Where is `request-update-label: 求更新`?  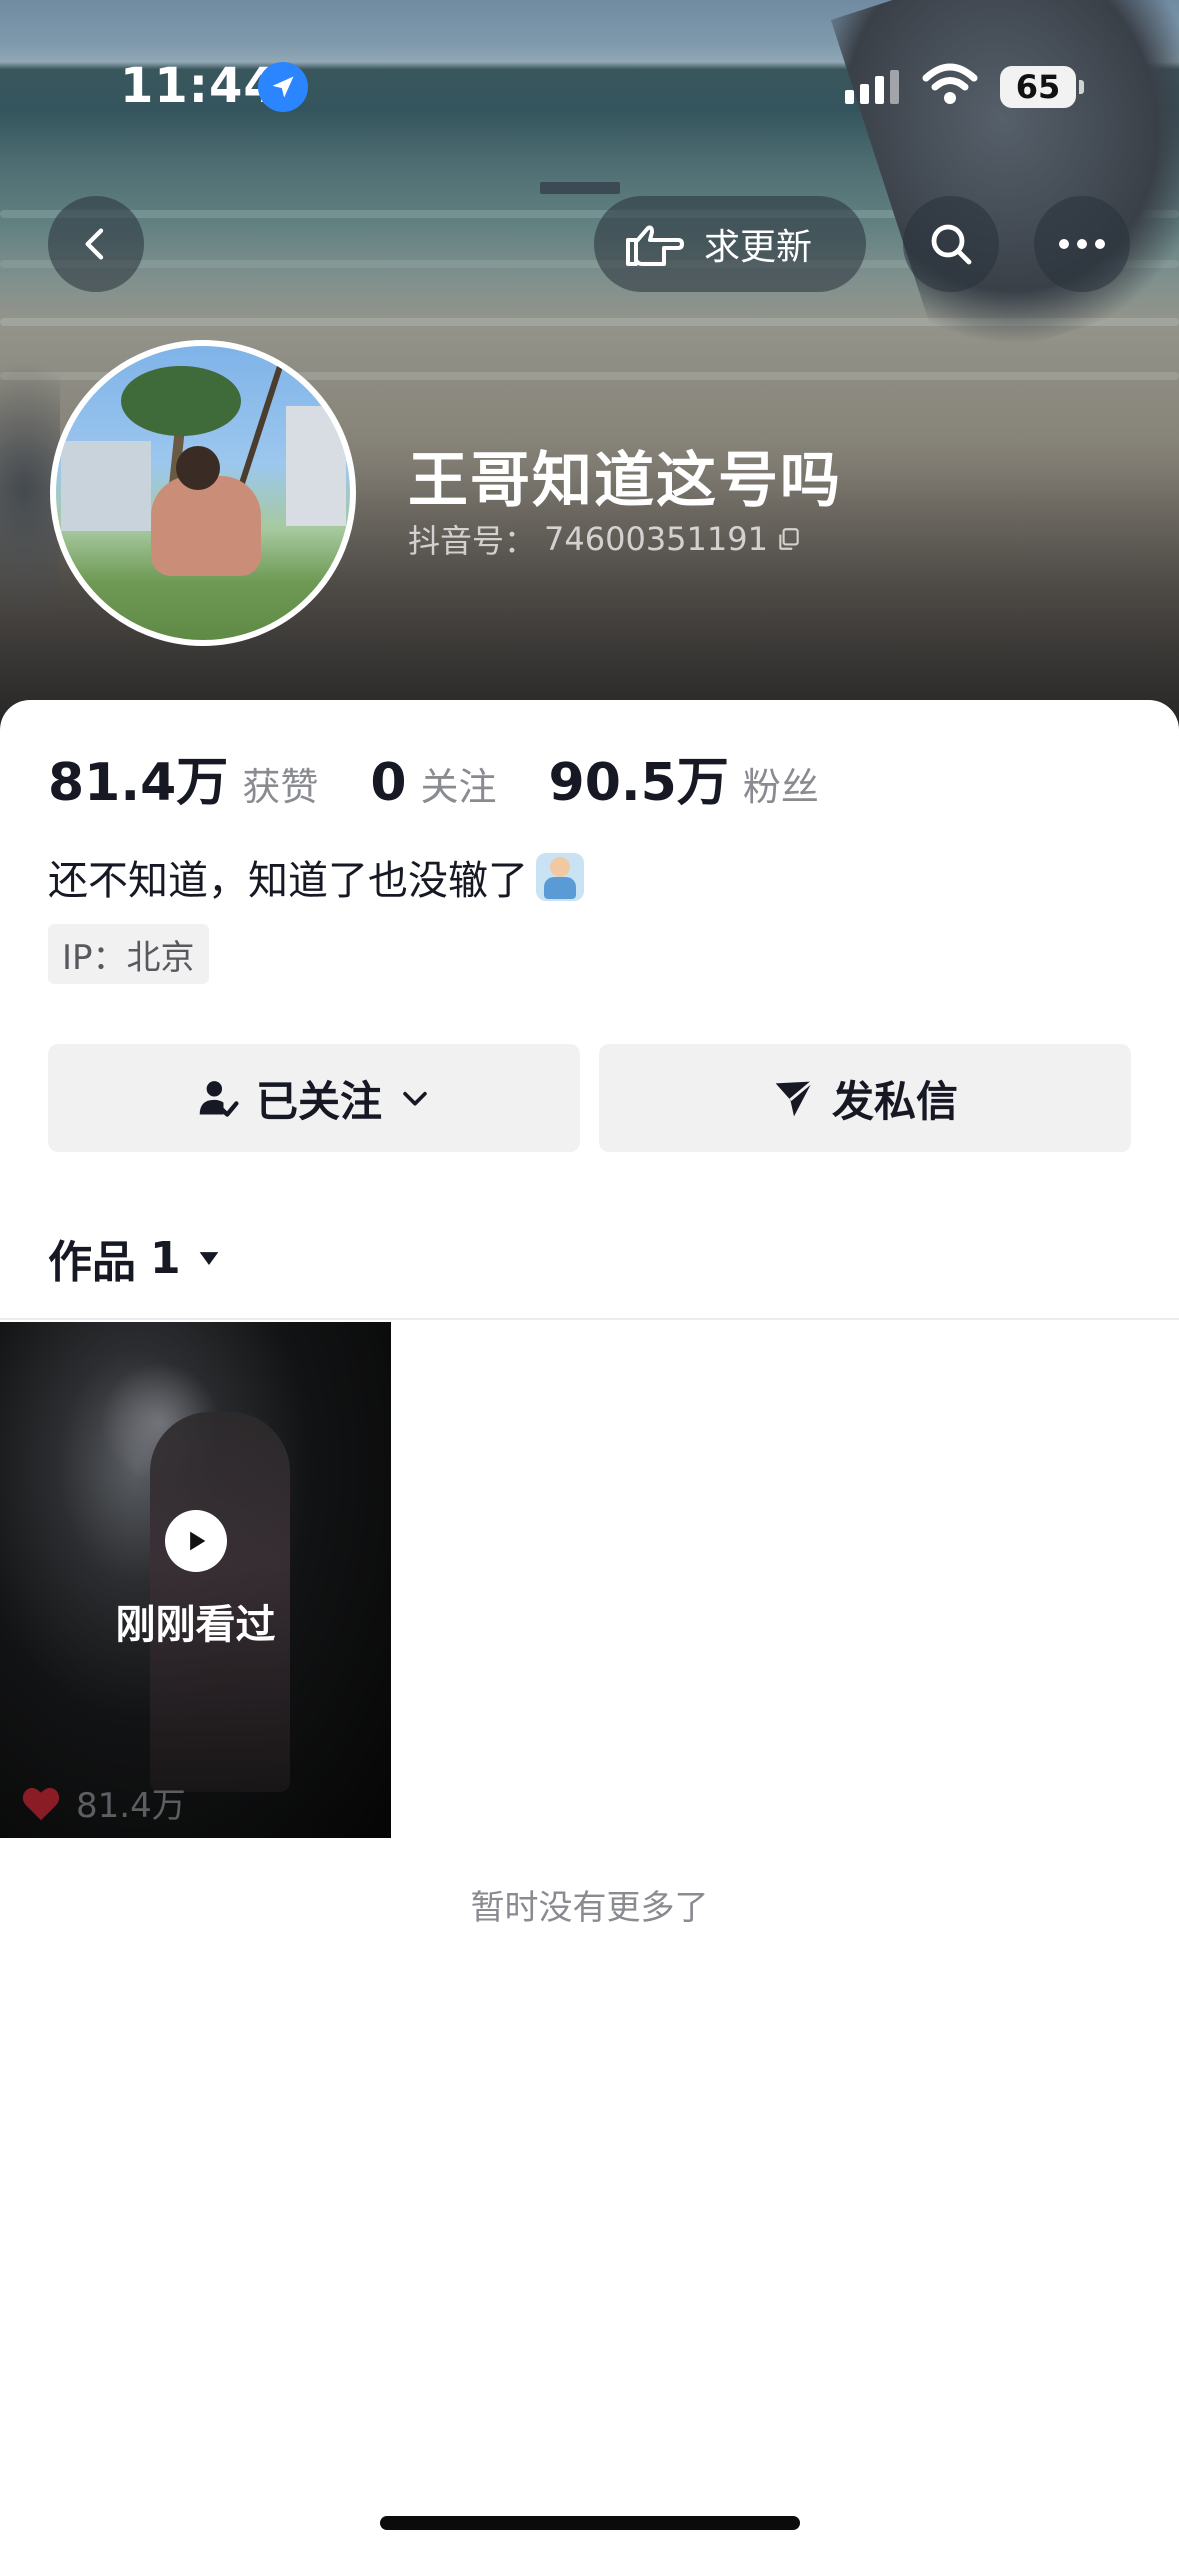 request-update-label: 求更新 is located at coordinates (758, 247).